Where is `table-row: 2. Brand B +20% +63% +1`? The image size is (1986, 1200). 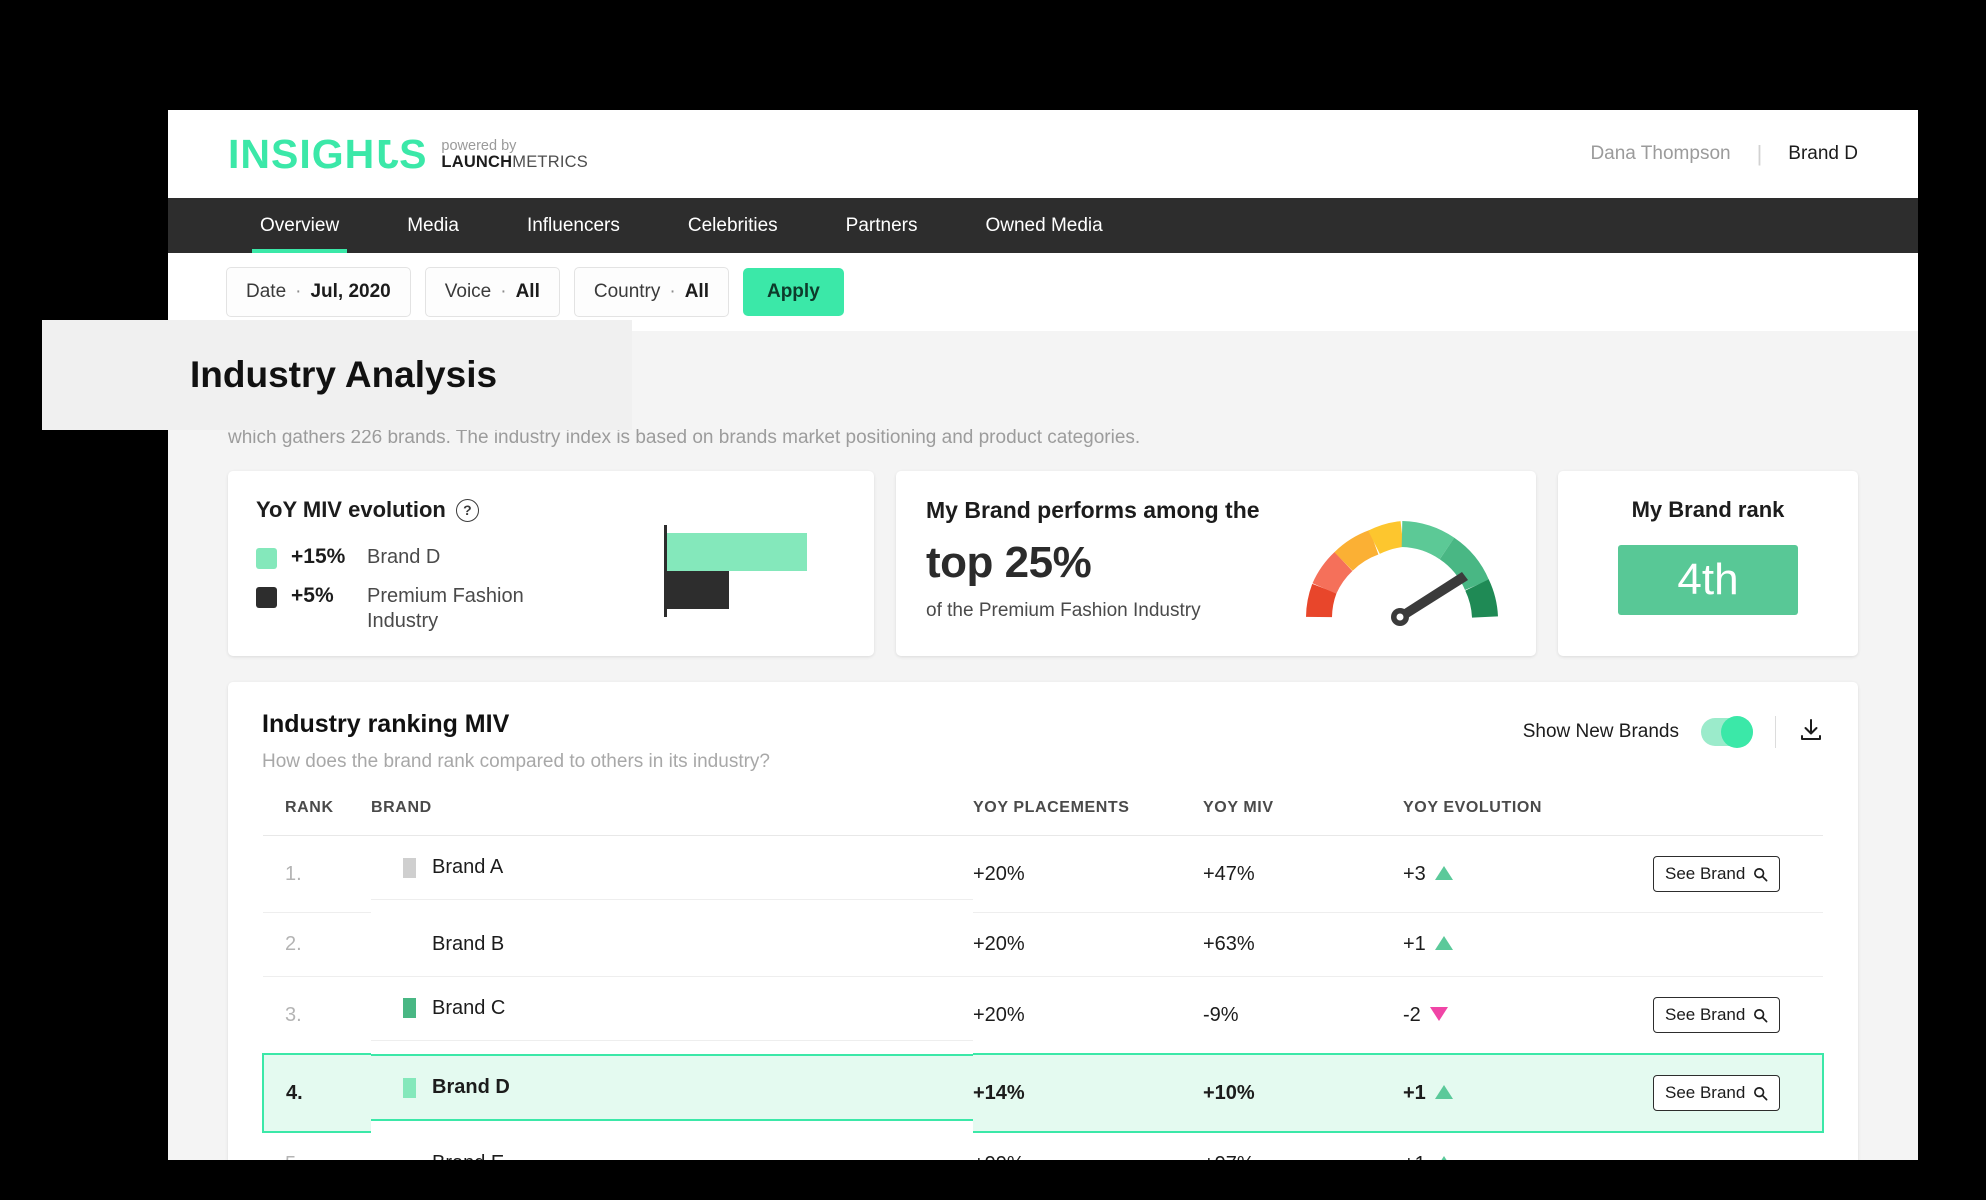 table-row: 2. Brand B +20% +63% +1 is located at coordinates (1043, 944).